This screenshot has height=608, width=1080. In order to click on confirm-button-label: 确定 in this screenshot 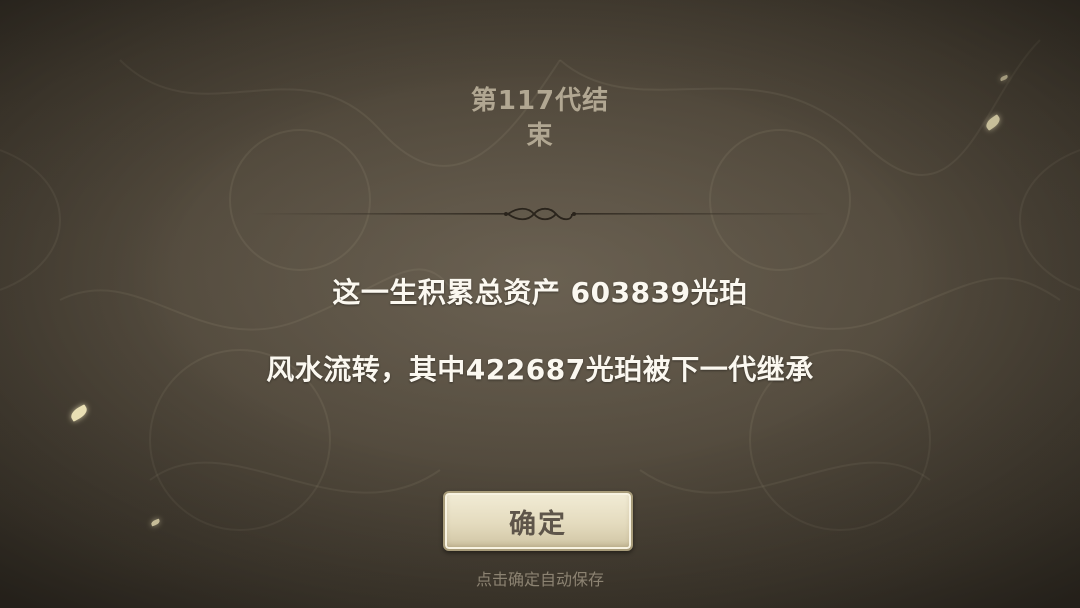, I will do `click(538, 524)`.